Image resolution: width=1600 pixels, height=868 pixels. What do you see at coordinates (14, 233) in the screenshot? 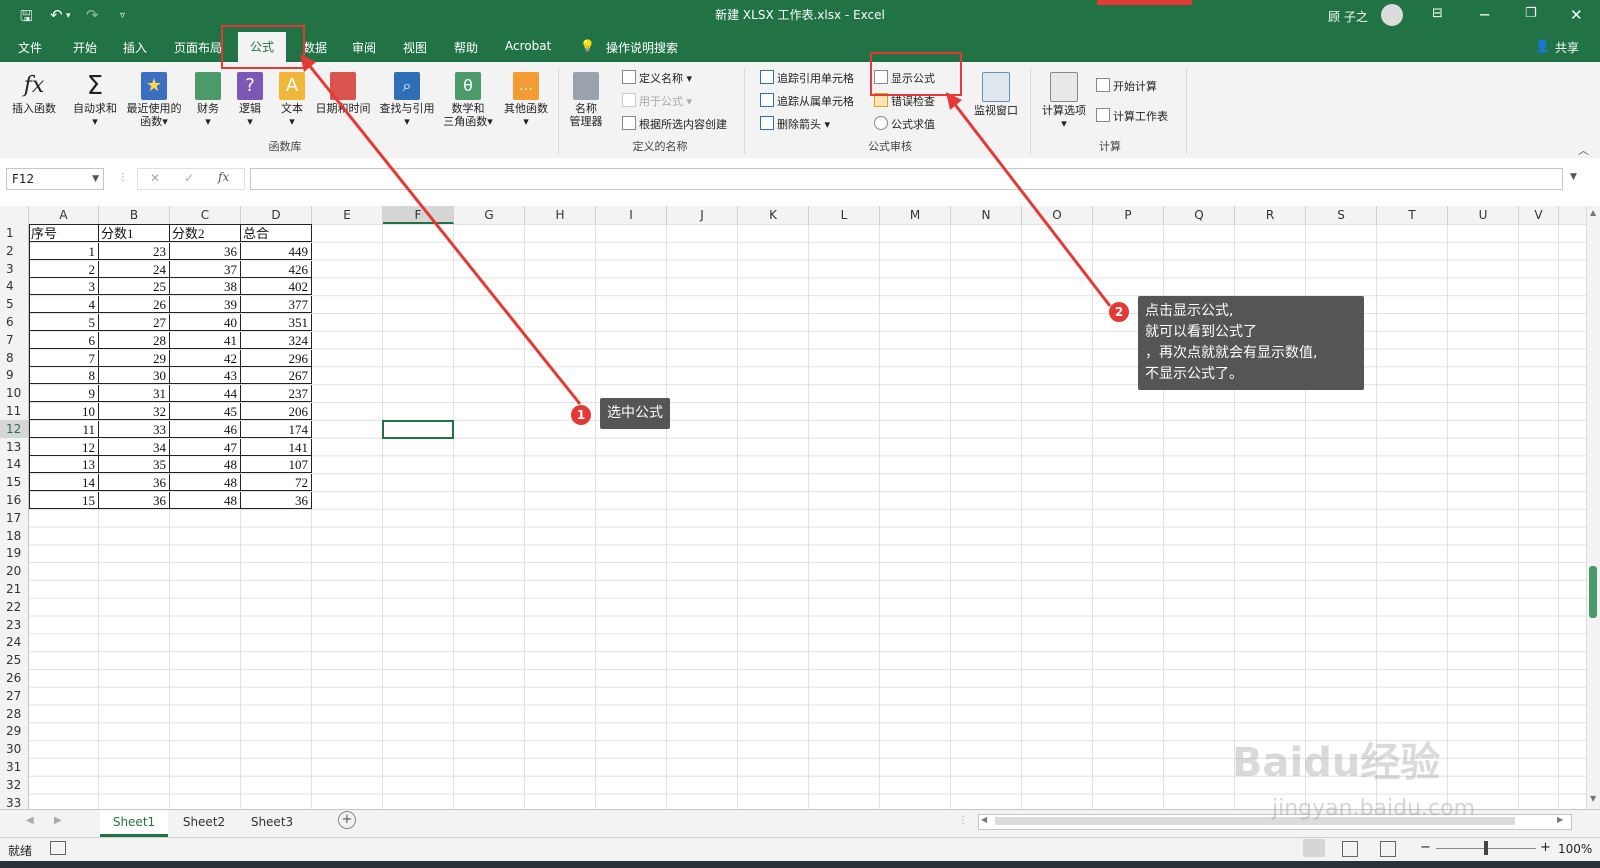
I see `row-header-1: 1` at bounding box center [14, 233].